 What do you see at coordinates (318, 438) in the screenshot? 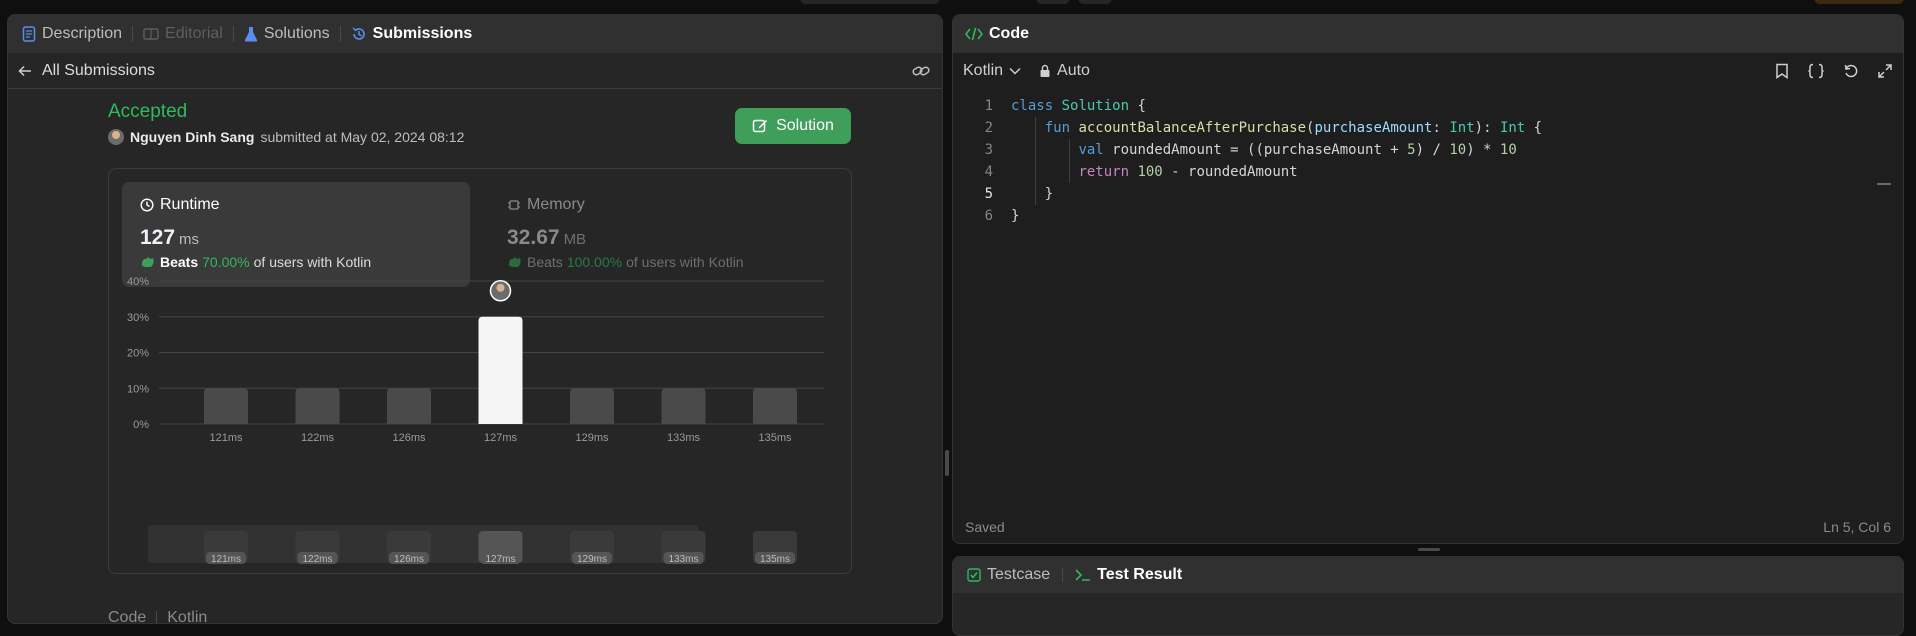
I see `x-tick-label: 122ms` at bounding box center [318, 438].